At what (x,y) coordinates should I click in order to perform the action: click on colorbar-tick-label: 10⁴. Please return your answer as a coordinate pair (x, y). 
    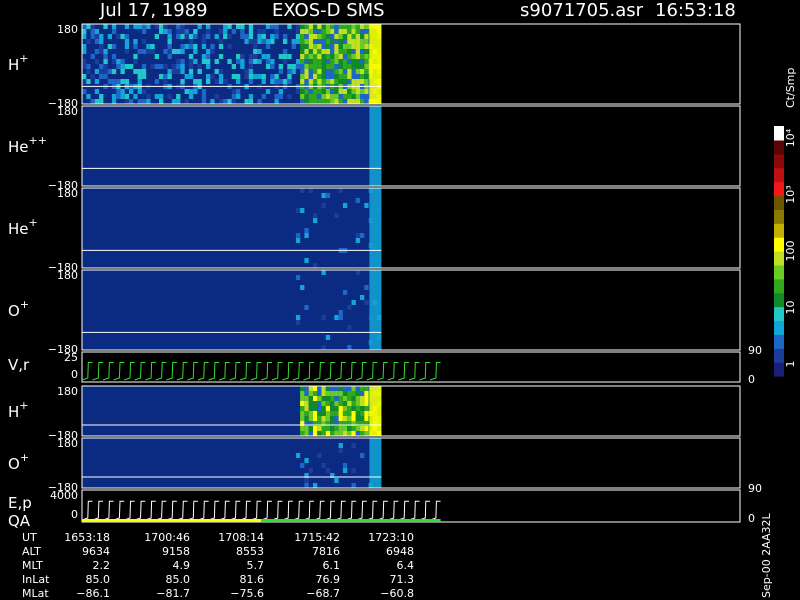
    Looking at the image, I should click on (790, 137).